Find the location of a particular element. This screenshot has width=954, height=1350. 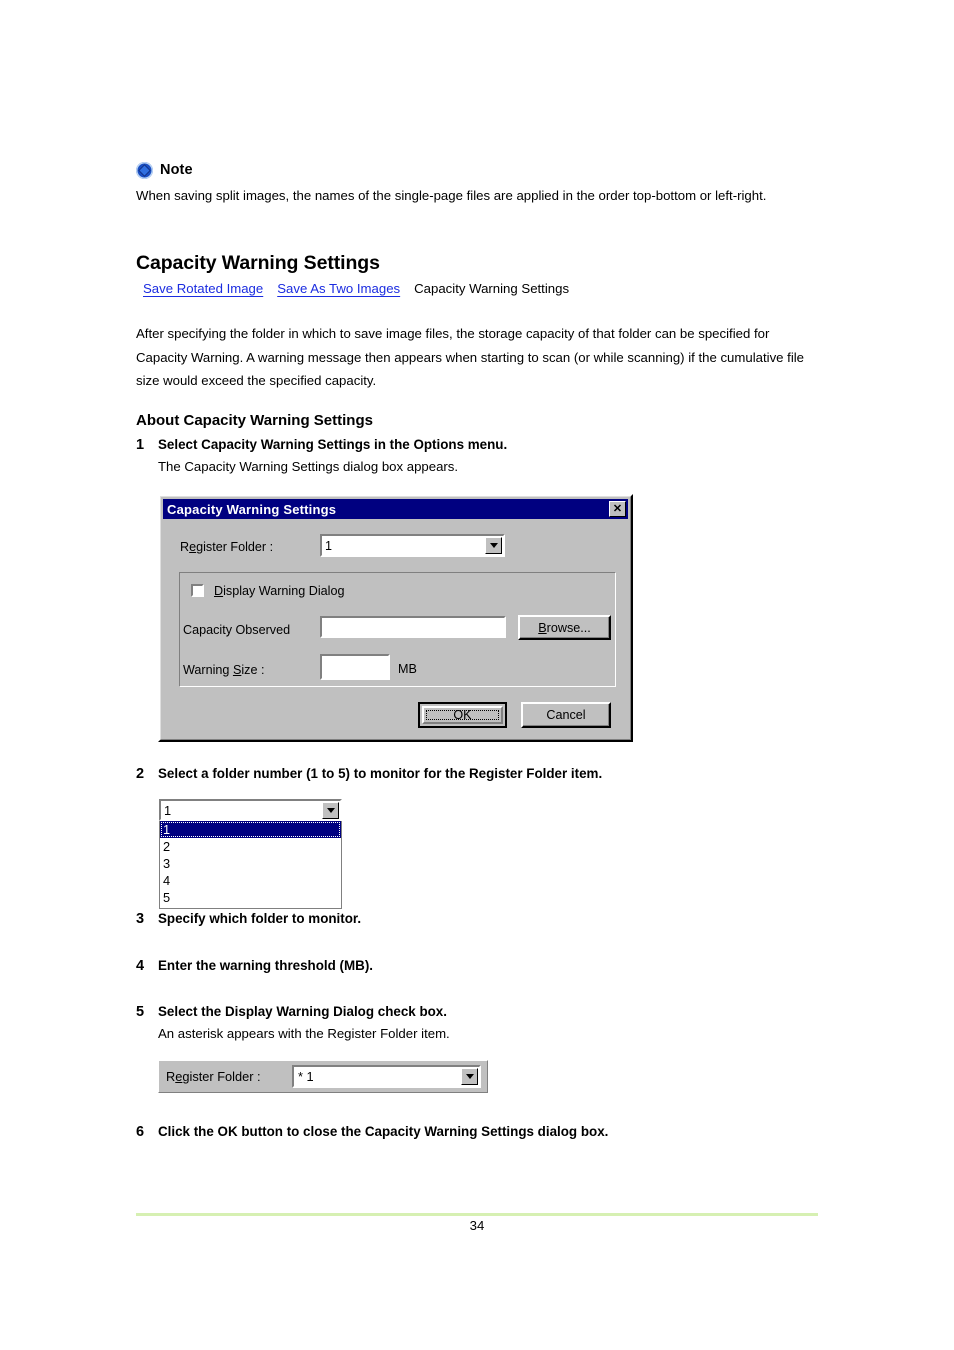

page-title: Capacity Warning Settings is located at coordinates (258, 263).